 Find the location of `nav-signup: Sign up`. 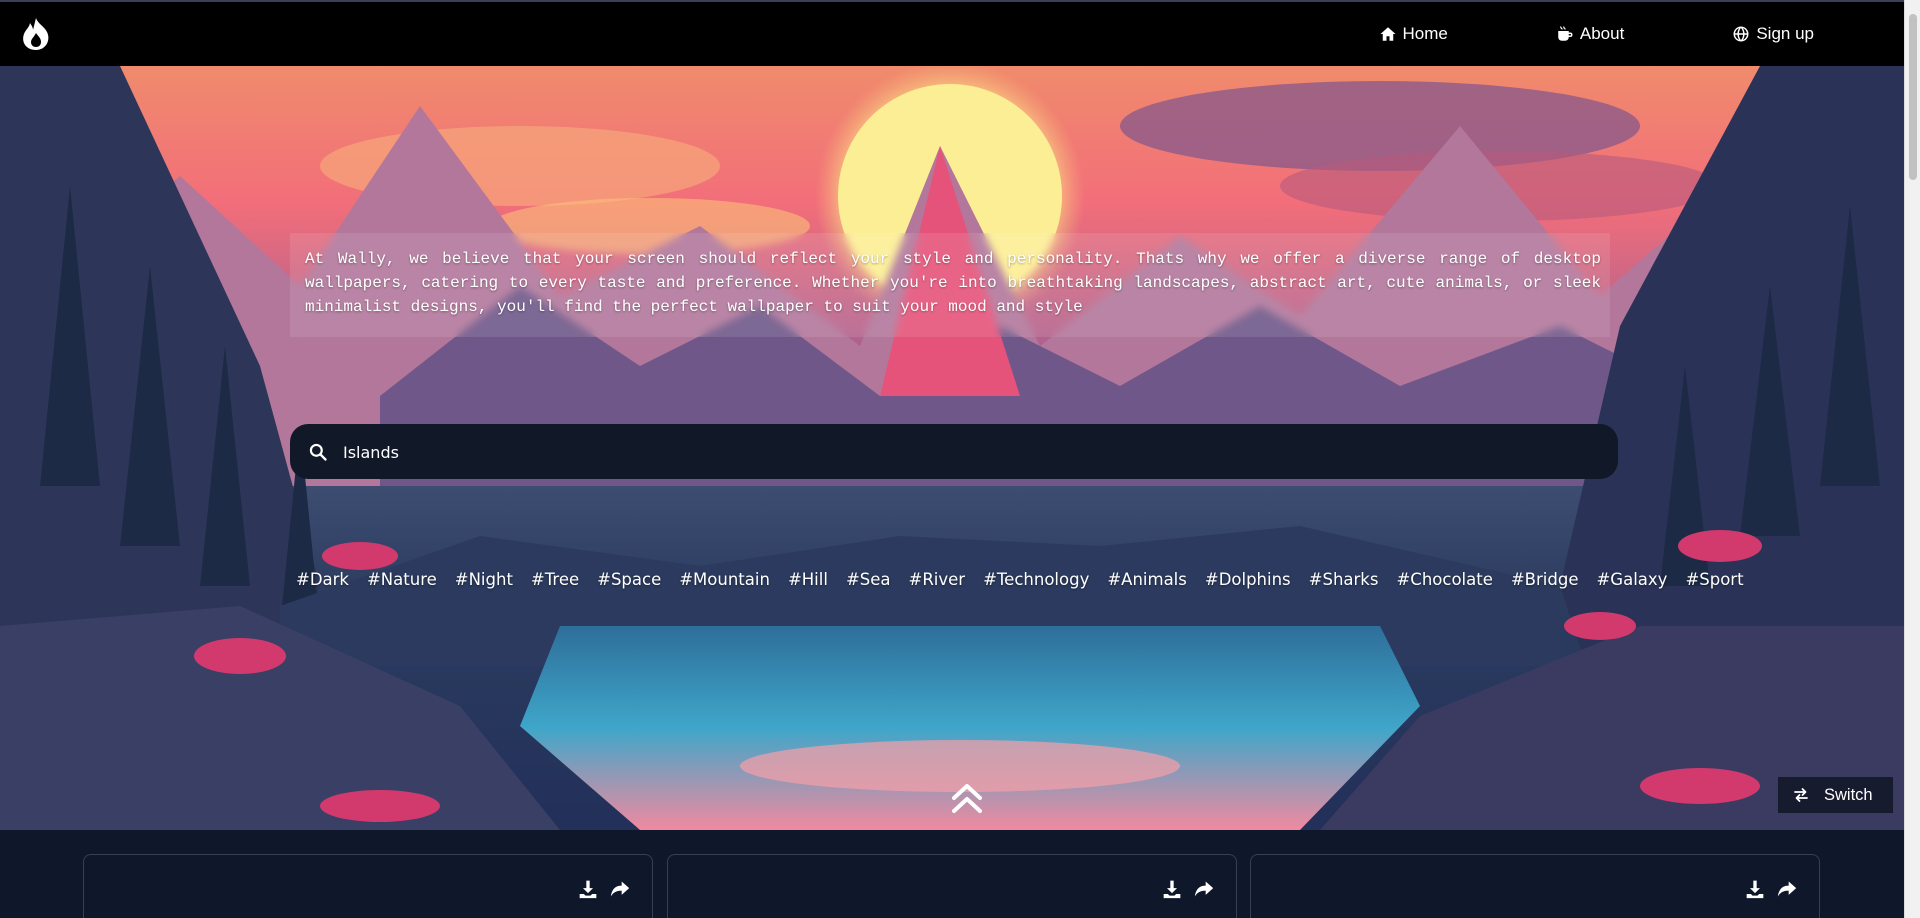

nav-signup: Sign up is located at coordinates (1773, 34).